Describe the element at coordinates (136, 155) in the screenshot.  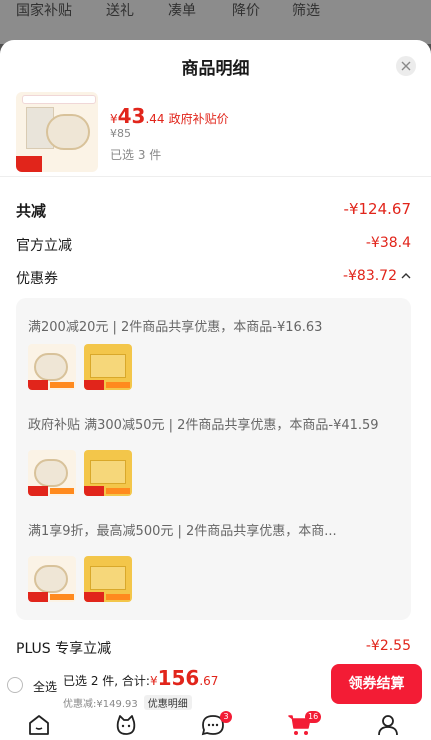
I see `selected-quantity: 已选 3 件` at that location.